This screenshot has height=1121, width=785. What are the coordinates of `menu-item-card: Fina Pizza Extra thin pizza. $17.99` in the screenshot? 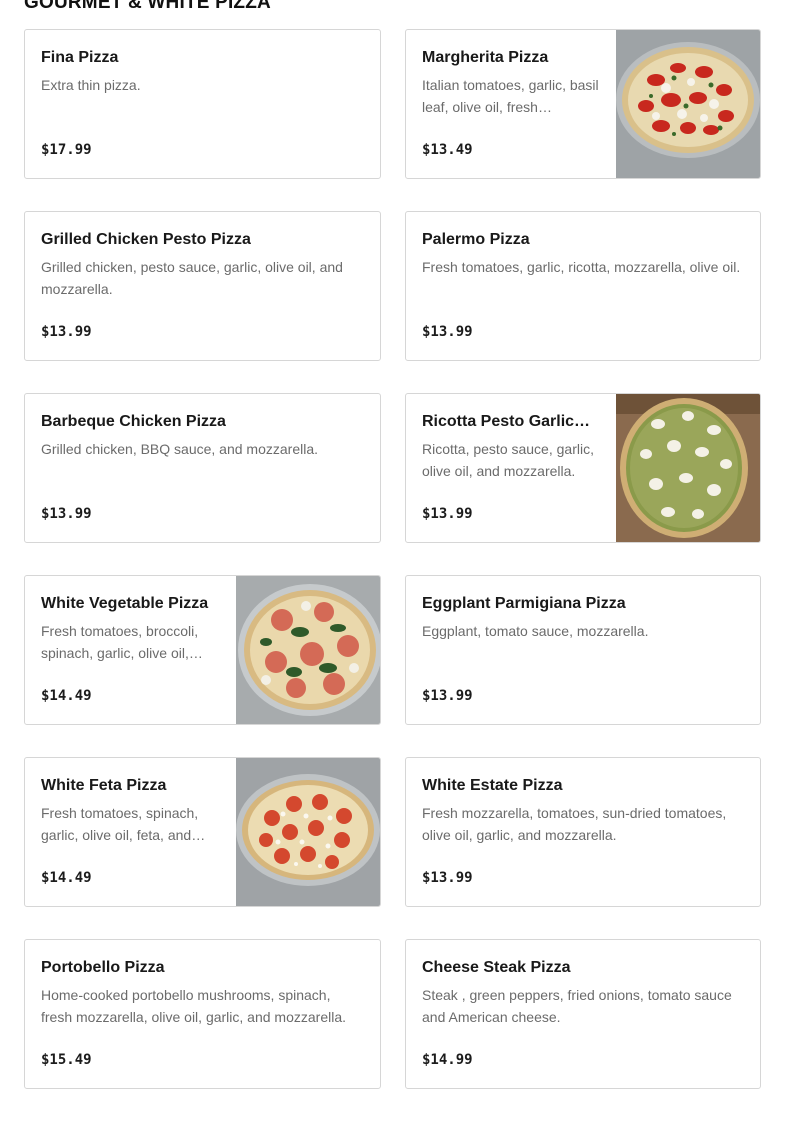 It's located at (202, 104).